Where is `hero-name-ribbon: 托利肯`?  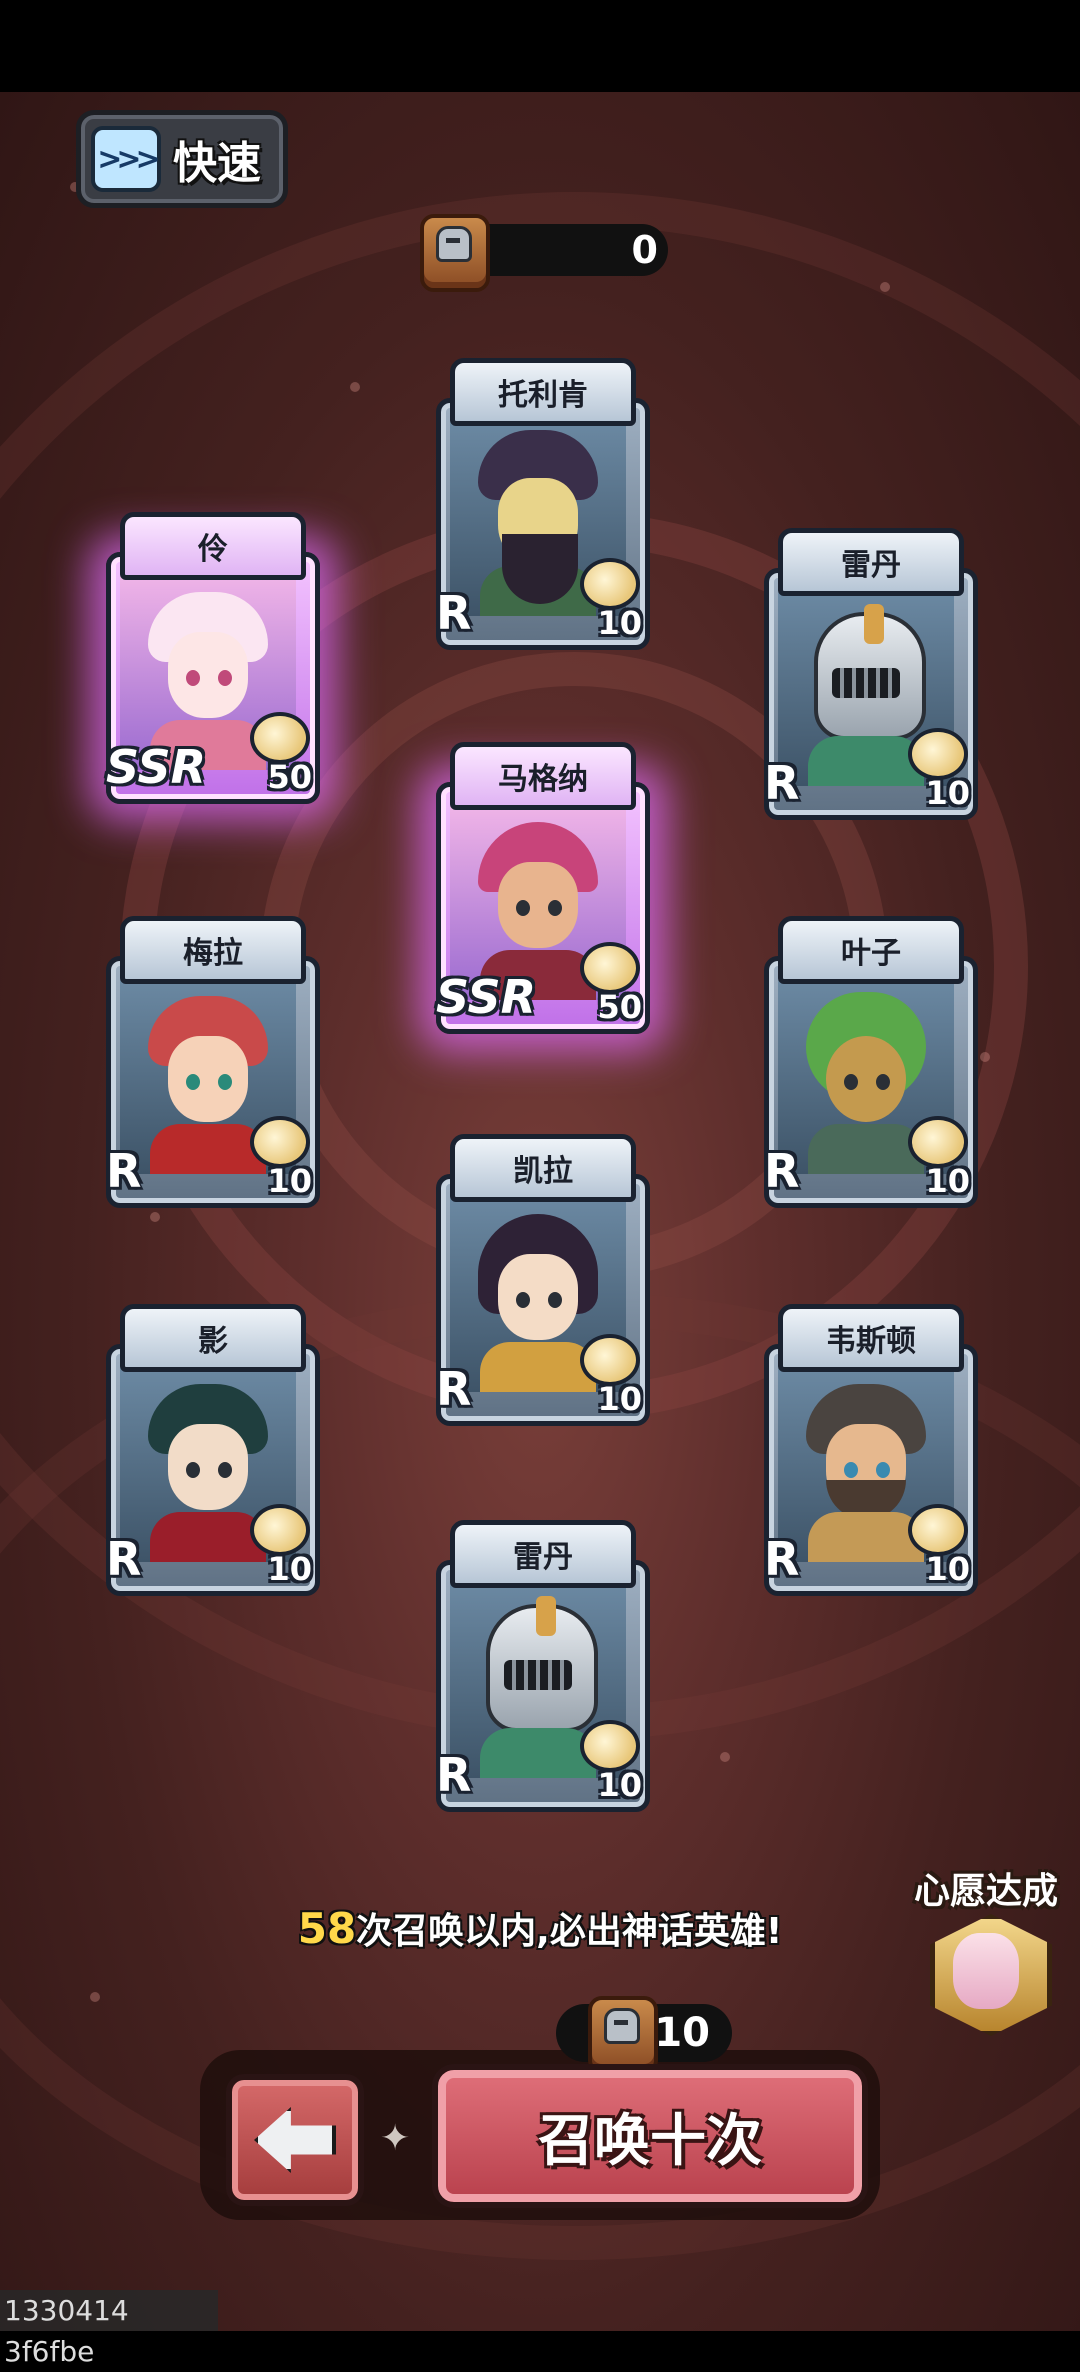 hero-name-ribbon: 托利肯 is located at coordinates (543, 392).